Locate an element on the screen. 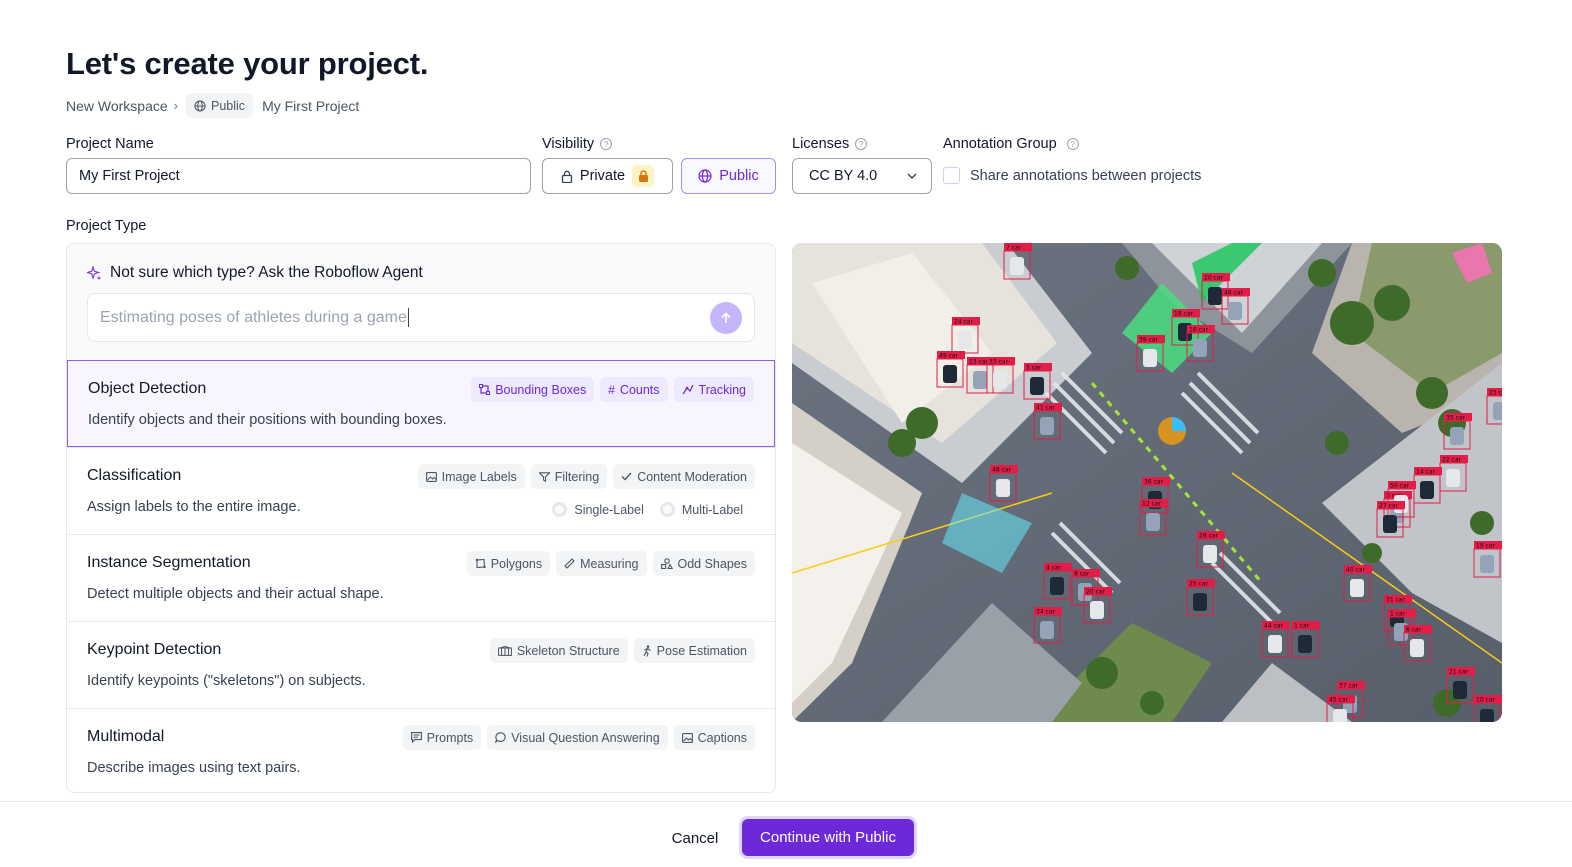 The image size is (1572, 867). single-label-radio: Single-Label is located at coordinates (598, 509).